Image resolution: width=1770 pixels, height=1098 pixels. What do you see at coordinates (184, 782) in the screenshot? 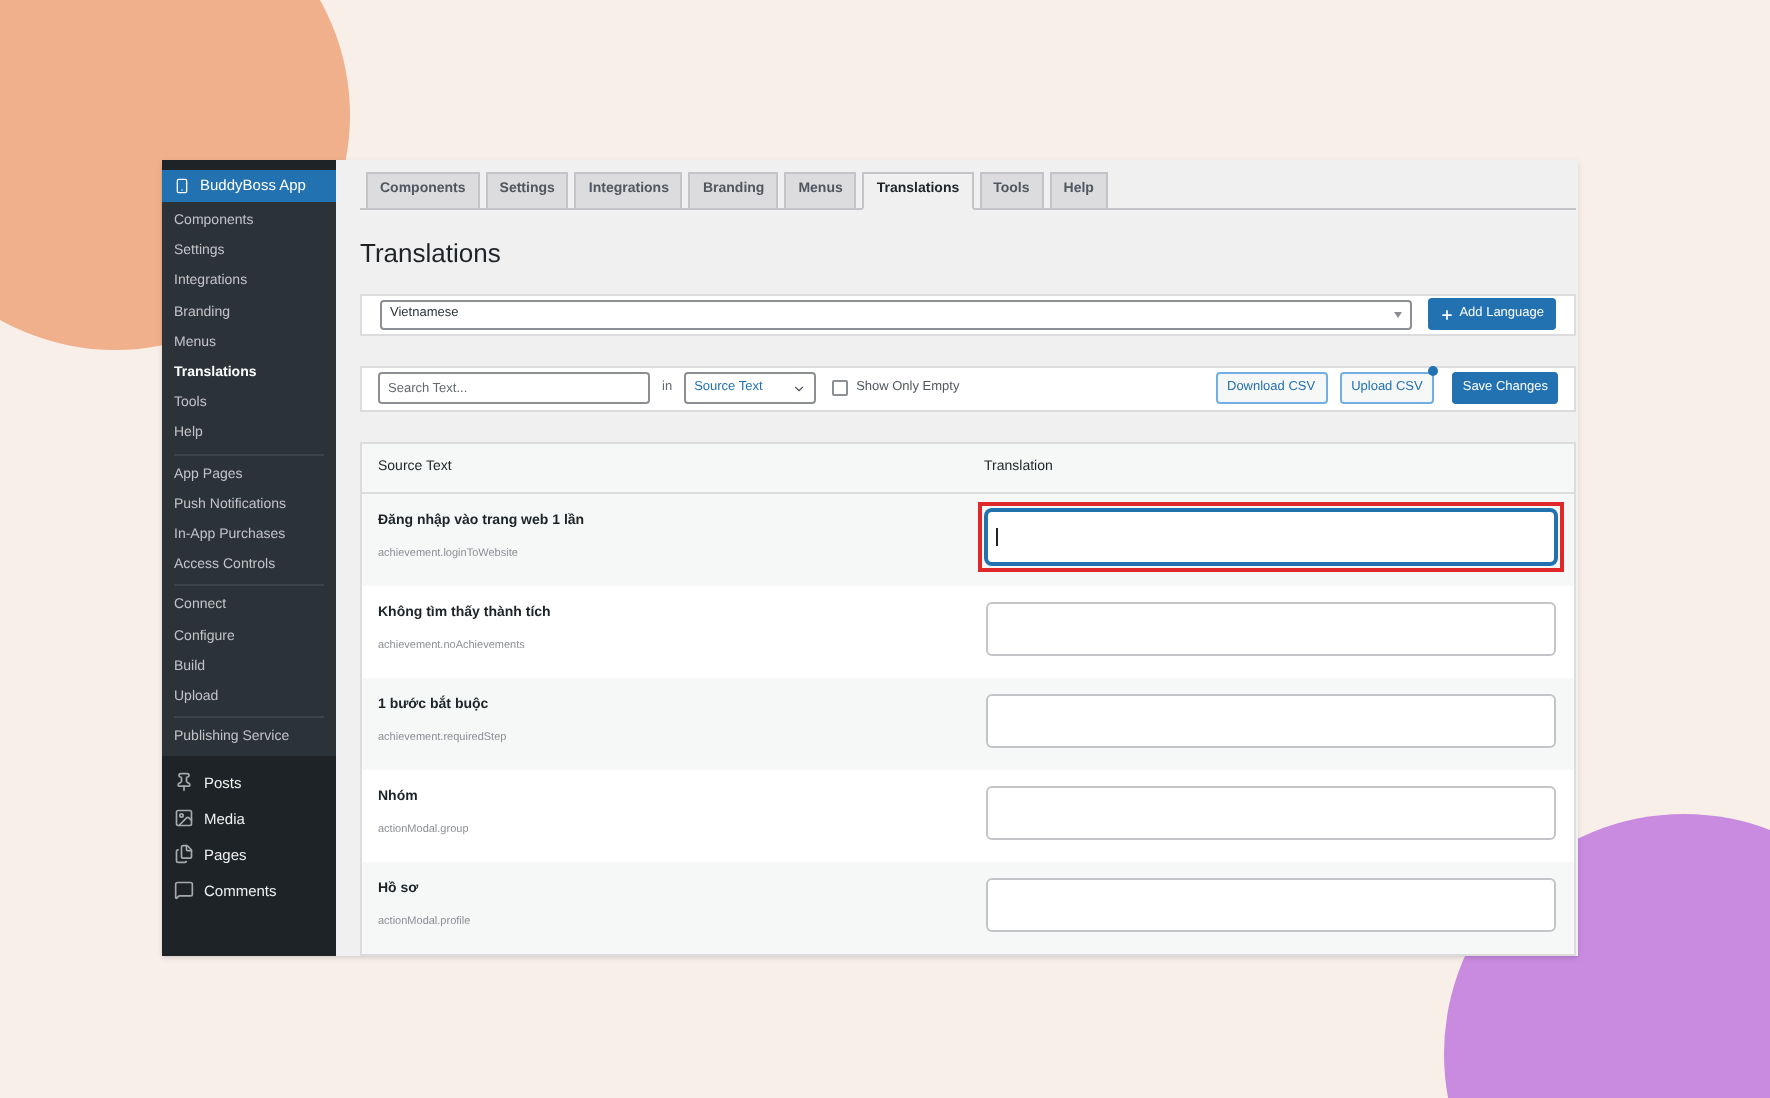
I see `pin-icon` at bounding box center [184, 782].